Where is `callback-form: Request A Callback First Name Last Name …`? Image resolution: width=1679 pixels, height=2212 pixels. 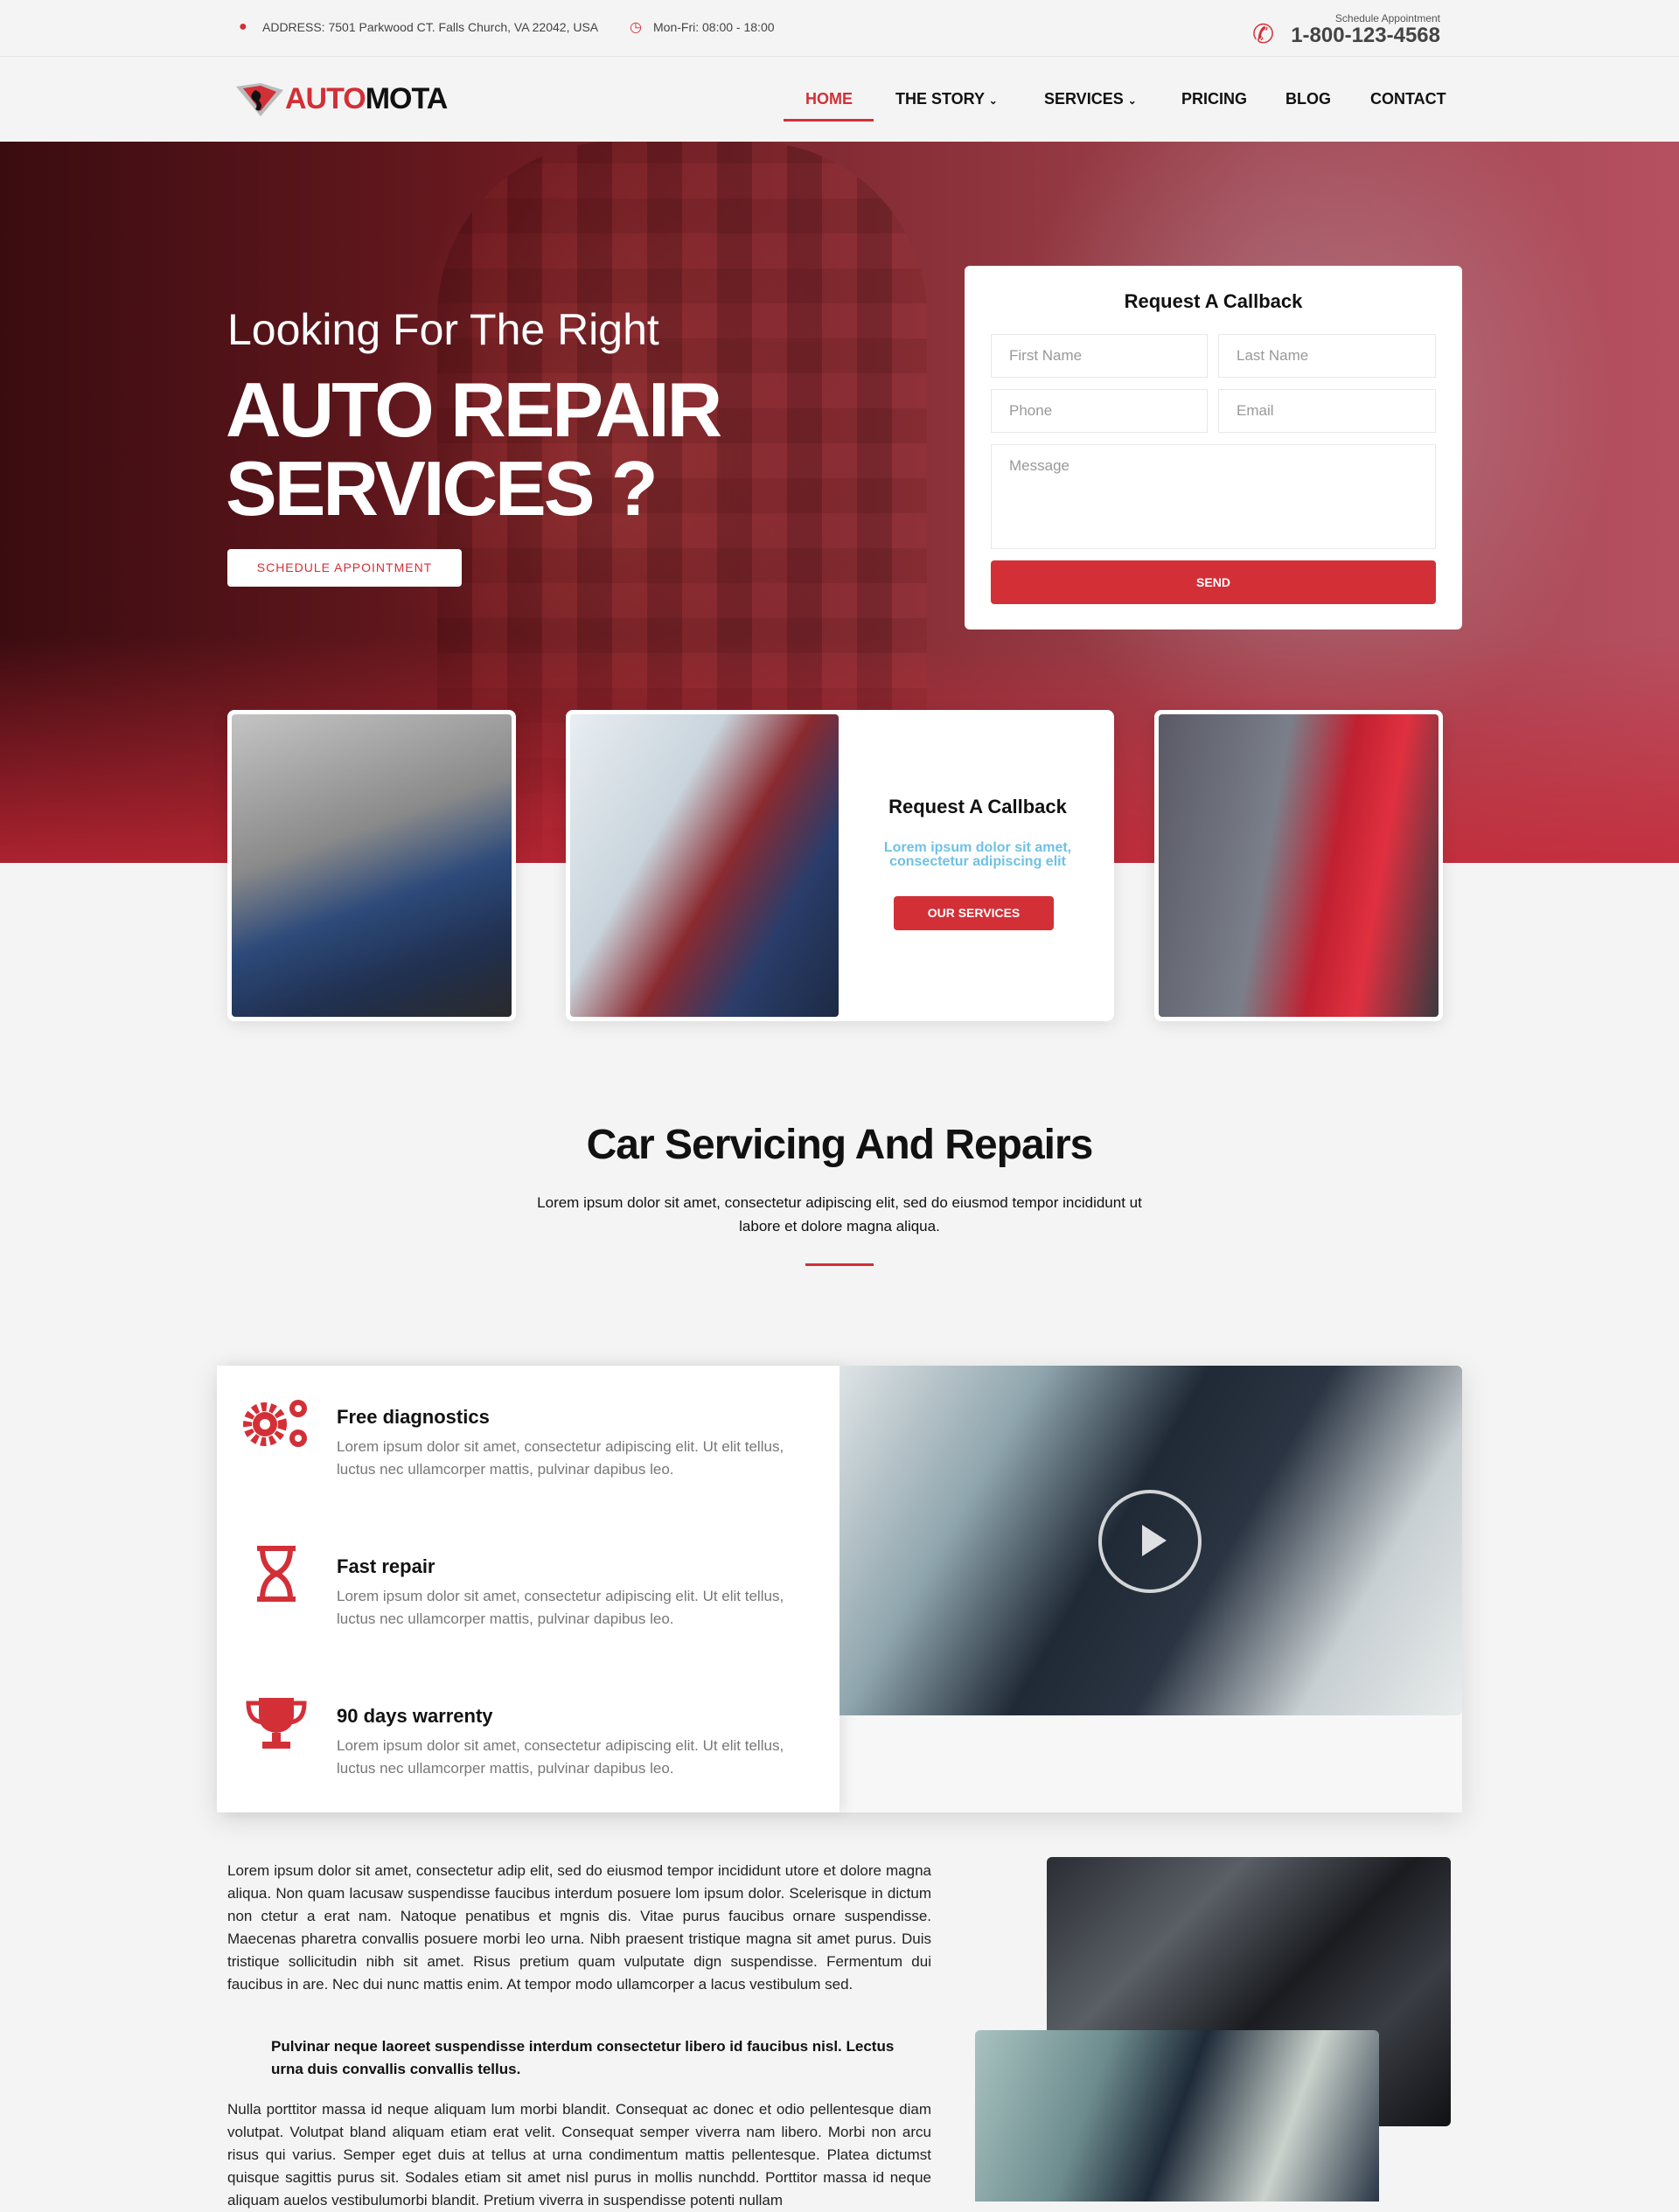
callback-form: Request A Callback First Name Last Name … is located at coordinates (1213, 448).